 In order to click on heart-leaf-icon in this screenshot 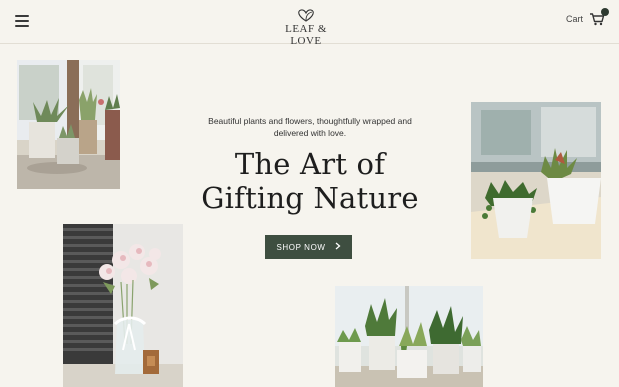, I will do `click(306, 15)`.